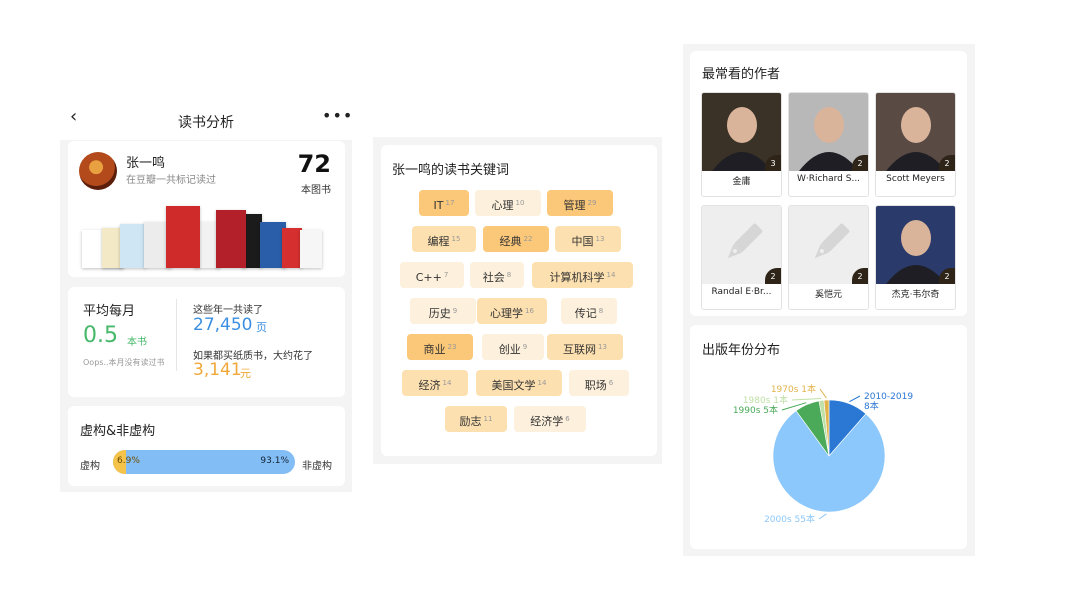 This screenshot has height=608, width=1080. I want to click on author-card: 2 杰克·韦尔奇, so click(915, 257).